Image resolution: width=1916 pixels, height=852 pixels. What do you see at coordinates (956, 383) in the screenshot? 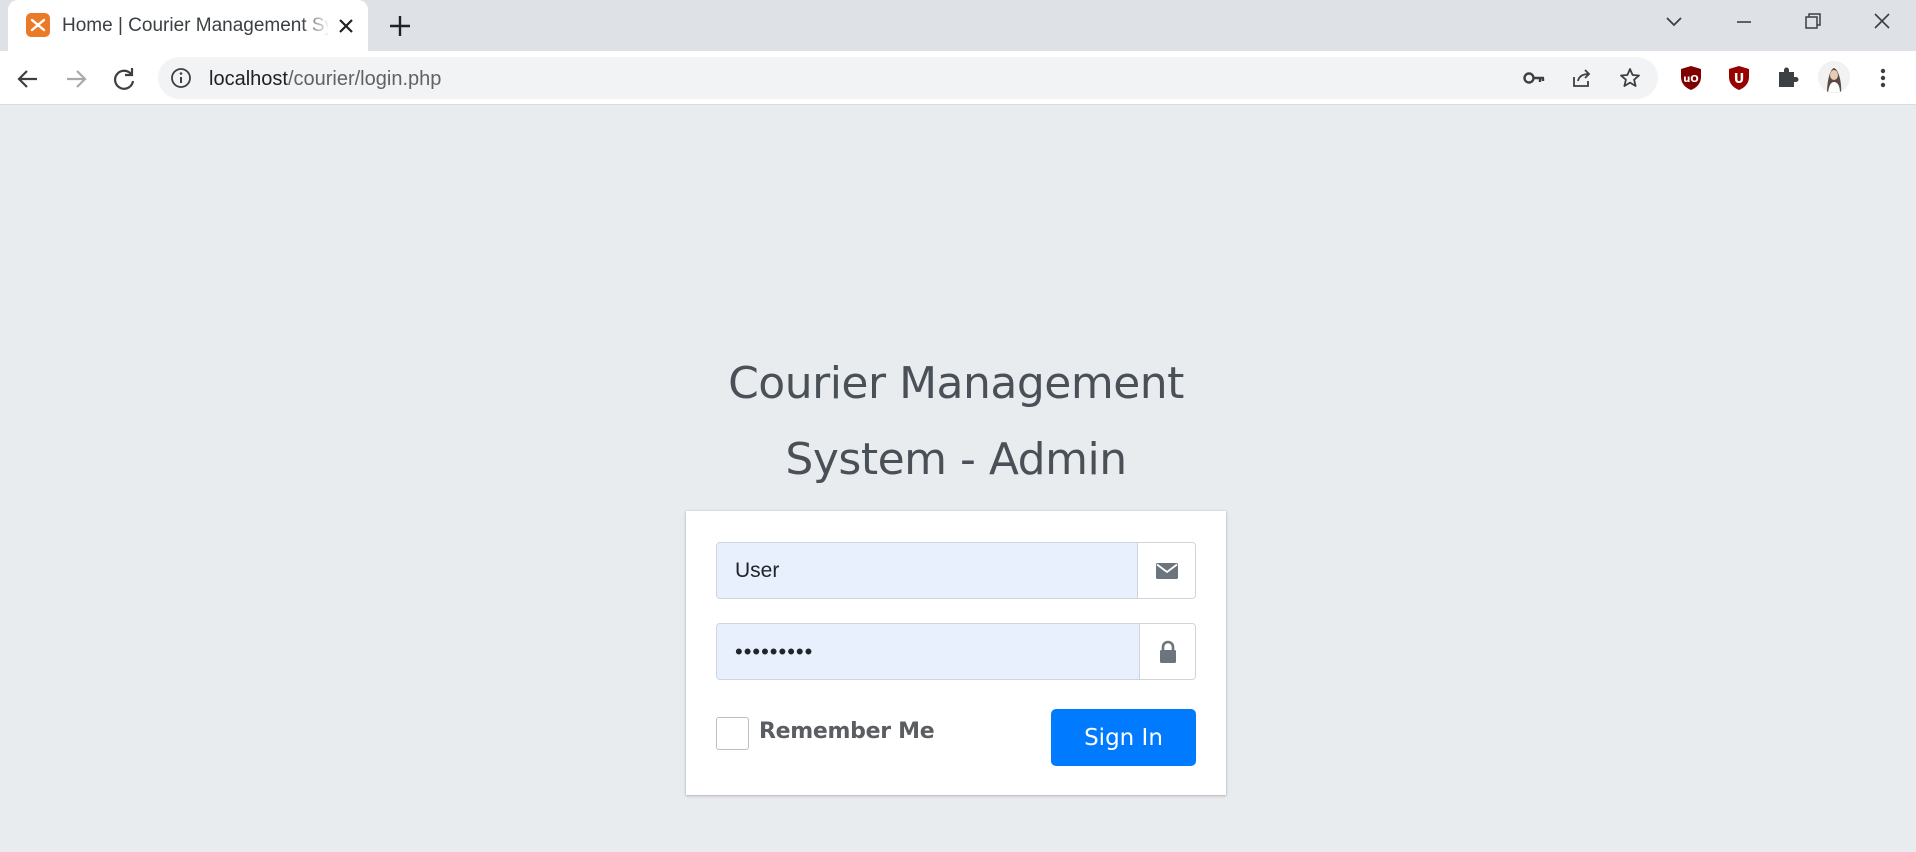
I see `page-title-line-1: Courier Management` at bounding box center [956, 383].